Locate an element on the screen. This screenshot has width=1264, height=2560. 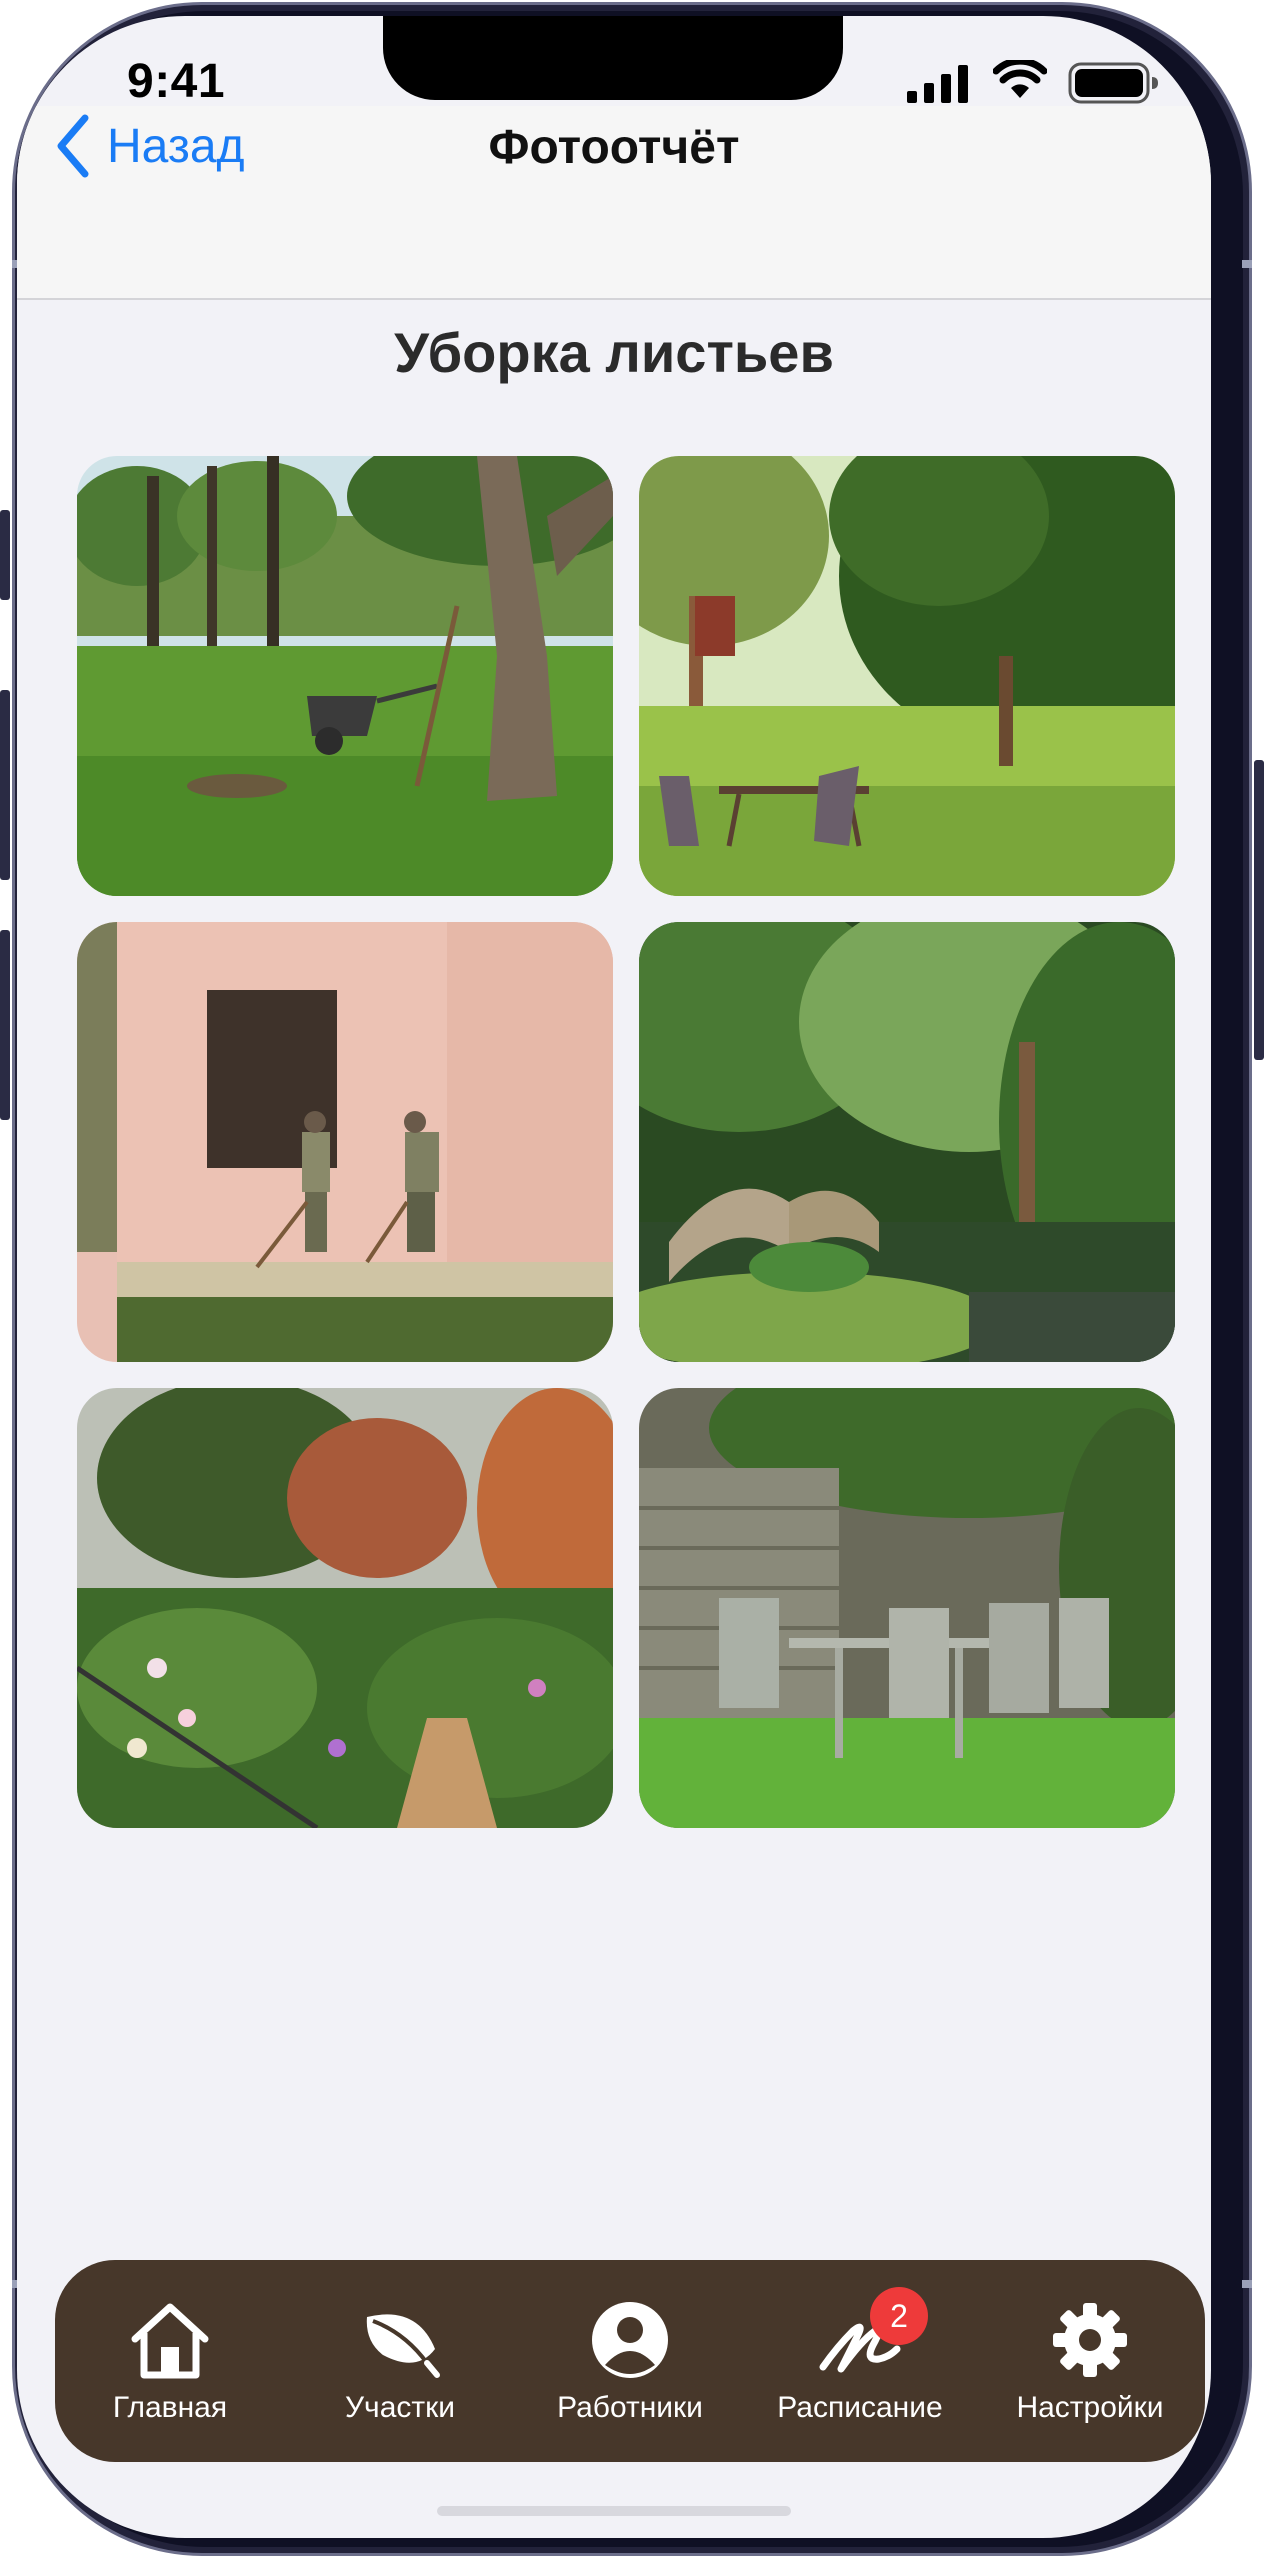
house-icon is located at coordinates (170, 2341).